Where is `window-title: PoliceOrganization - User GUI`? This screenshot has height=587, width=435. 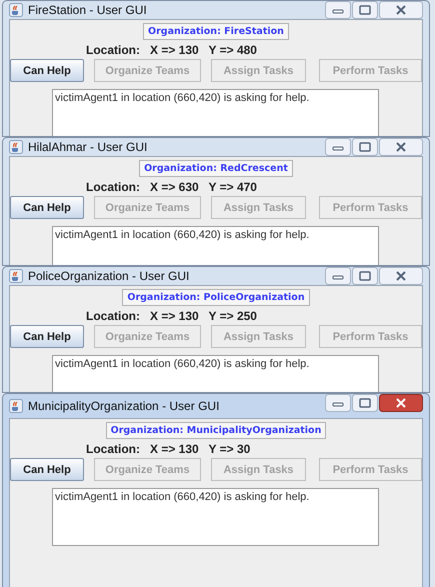 window-title: PoliceOrganization - User GUI is located at coordinates (109, 276).